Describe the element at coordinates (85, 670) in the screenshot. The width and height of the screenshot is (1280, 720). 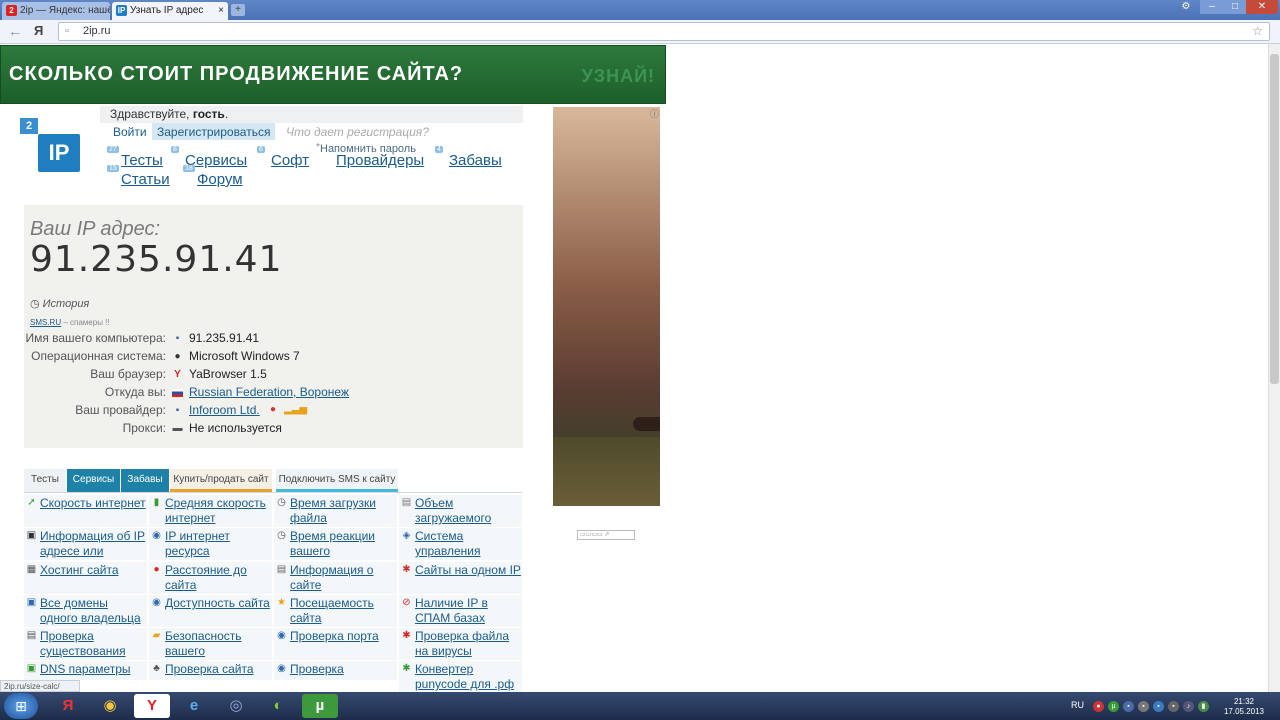
I see `service-item: ▣ DNS параметры` at that location.